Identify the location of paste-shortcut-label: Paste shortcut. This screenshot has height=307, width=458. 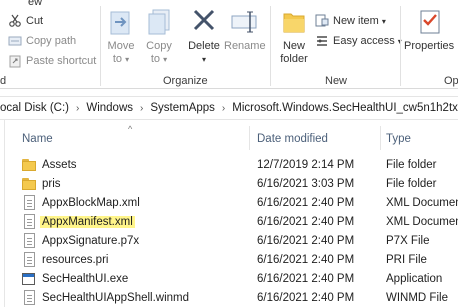
(61, 61).